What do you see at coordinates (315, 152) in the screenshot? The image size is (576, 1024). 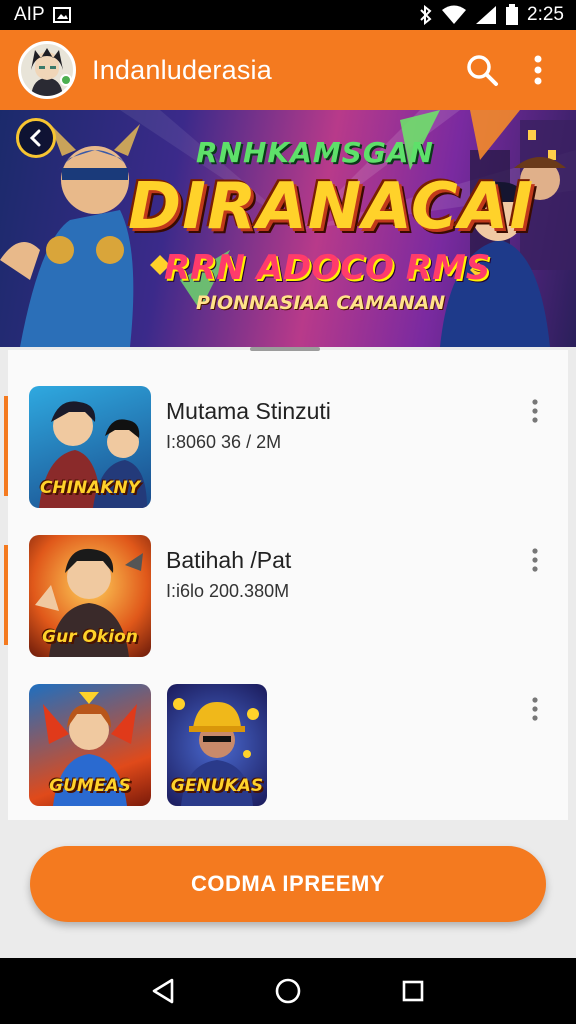 I see `banner-top-text: RNHKAMSGAN` at bounding box center [315, 152].